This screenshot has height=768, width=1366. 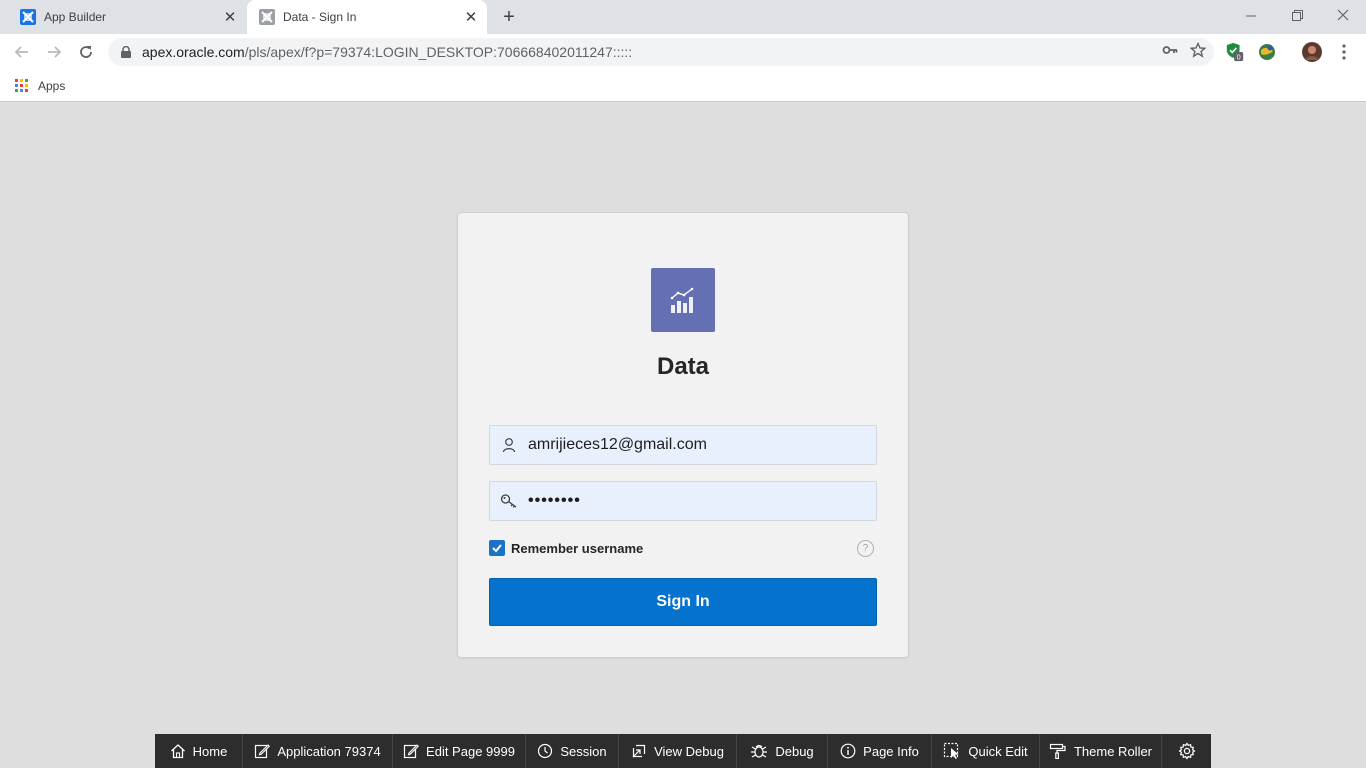 I want to click on dev-edit-page-label: Edit Page 9999, so click(x=470, y=751).